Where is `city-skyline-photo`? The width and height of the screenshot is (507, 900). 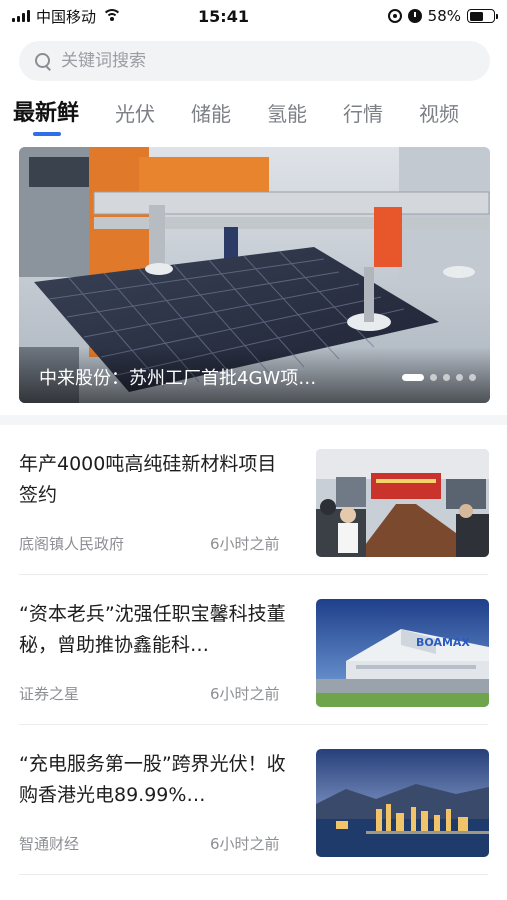 city-skyline-photo is located at coordinates (402, 803).